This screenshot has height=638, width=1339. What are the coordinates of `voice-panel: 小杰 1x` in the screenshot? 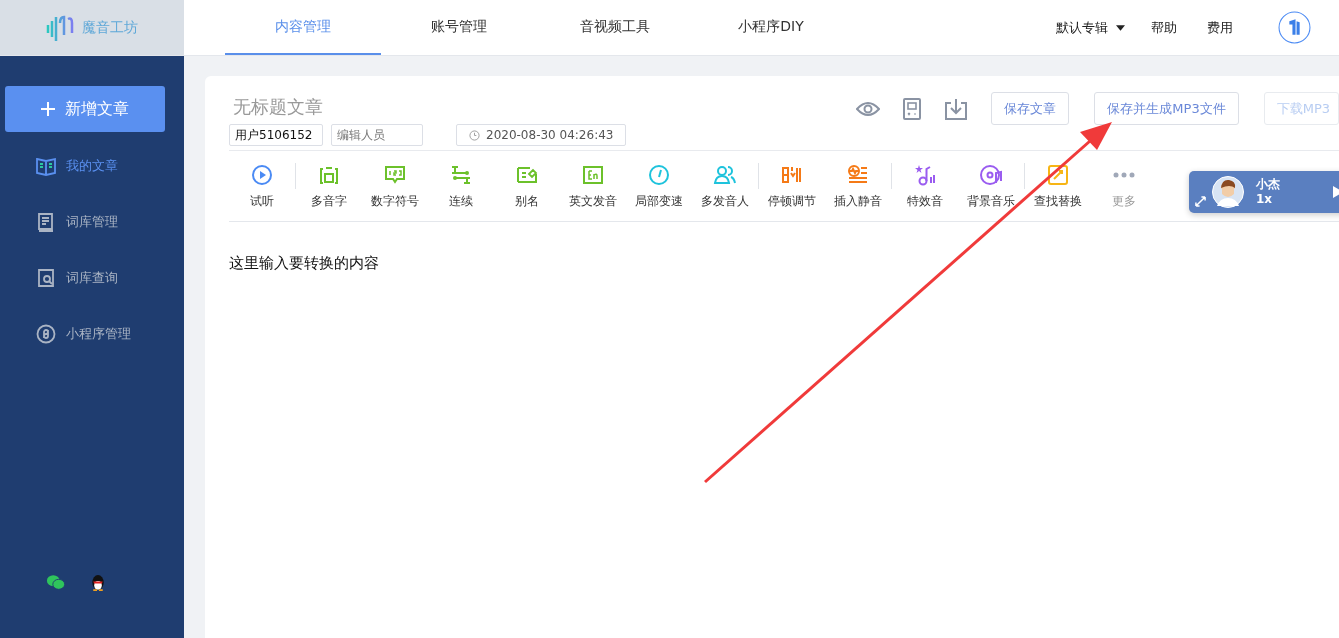 It's located at (1264, 192).